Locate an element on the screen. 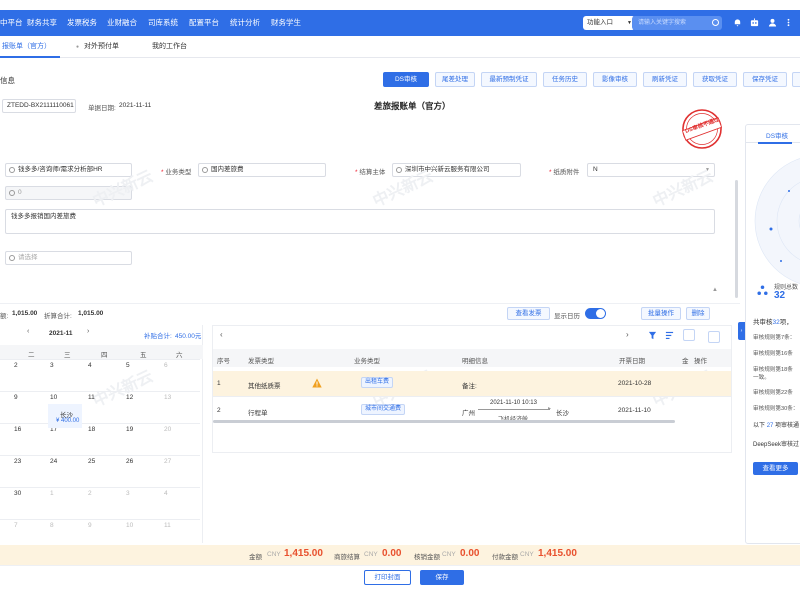  calendar-day: 20 is located at coordinates (167, 429).